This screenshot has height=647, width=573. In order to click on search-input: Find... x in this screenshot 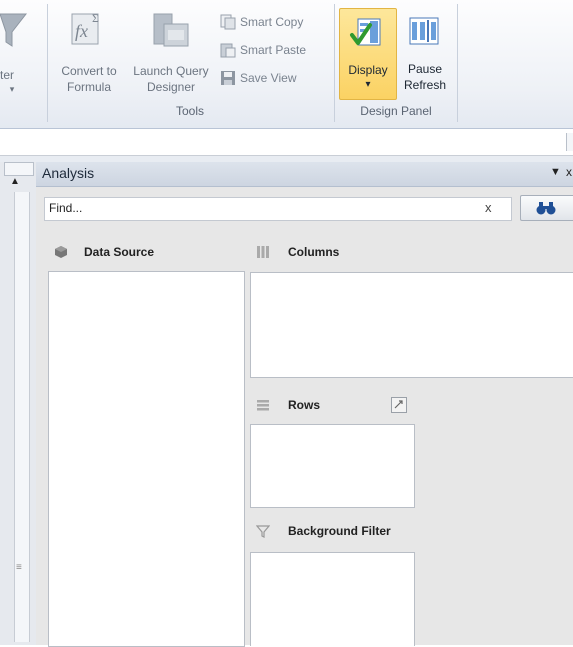, I will do `click(278, 209)`.